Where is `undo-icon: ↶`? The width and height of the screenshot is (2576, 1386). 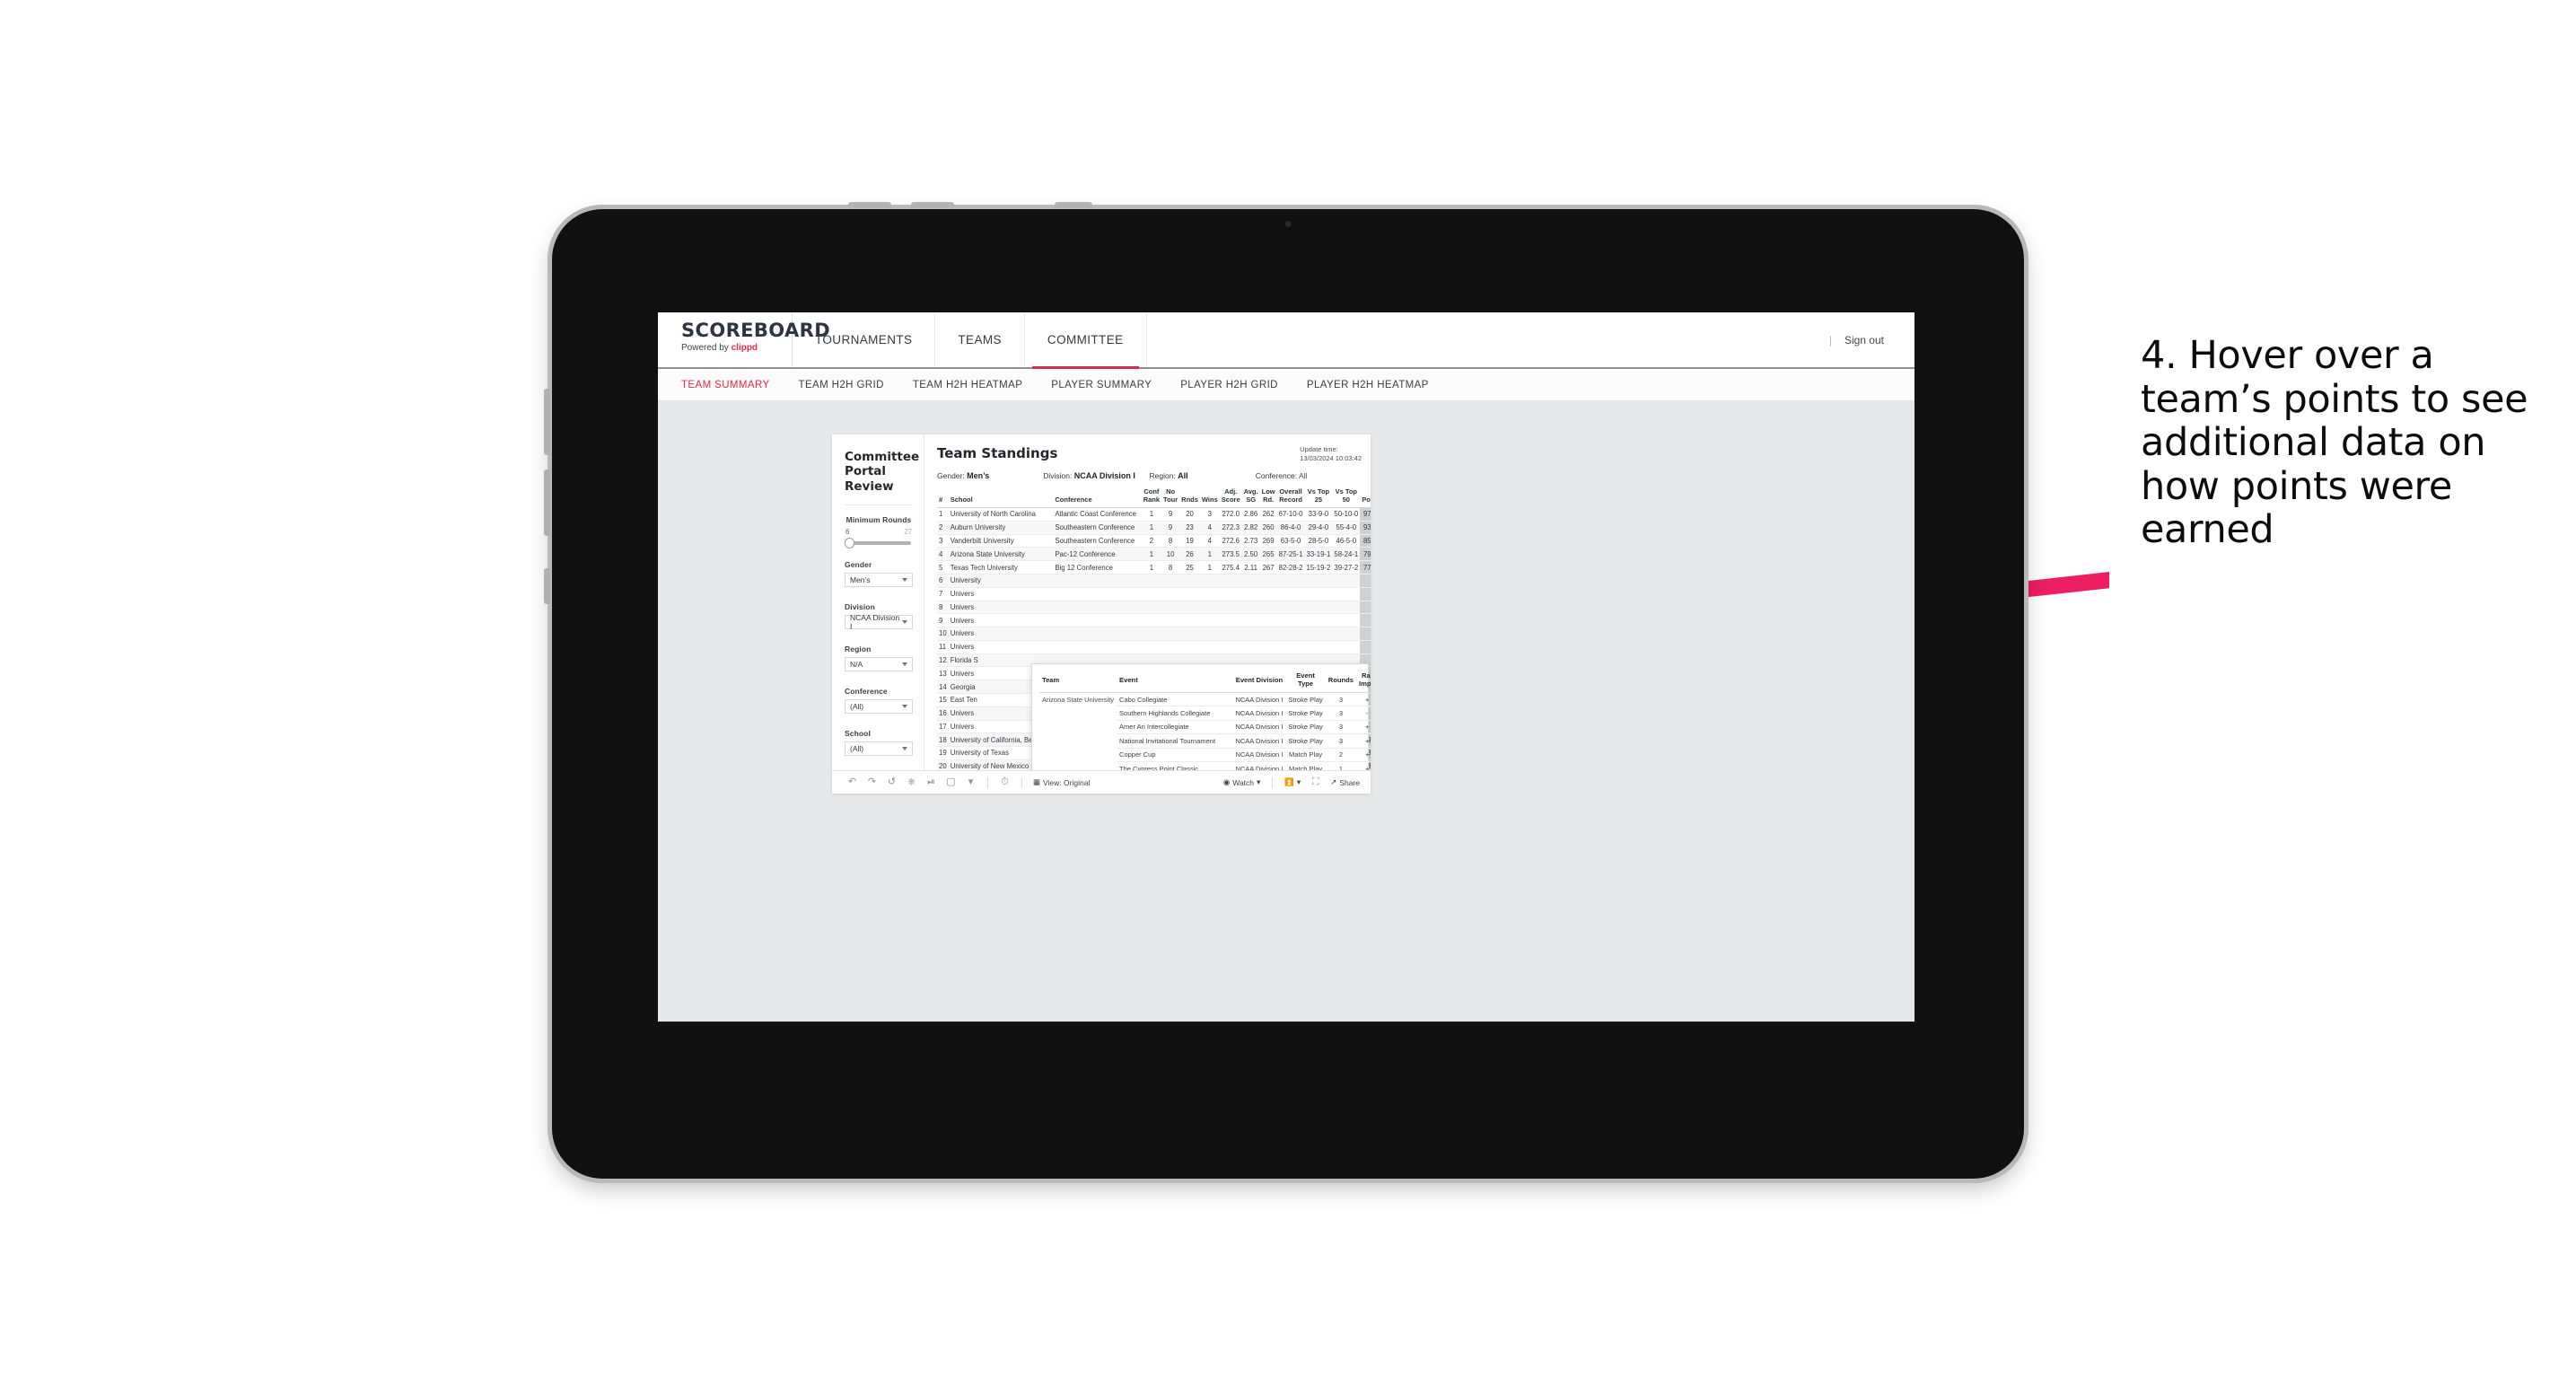
undo-icon: ↶ is located at coordinates (852, 782).